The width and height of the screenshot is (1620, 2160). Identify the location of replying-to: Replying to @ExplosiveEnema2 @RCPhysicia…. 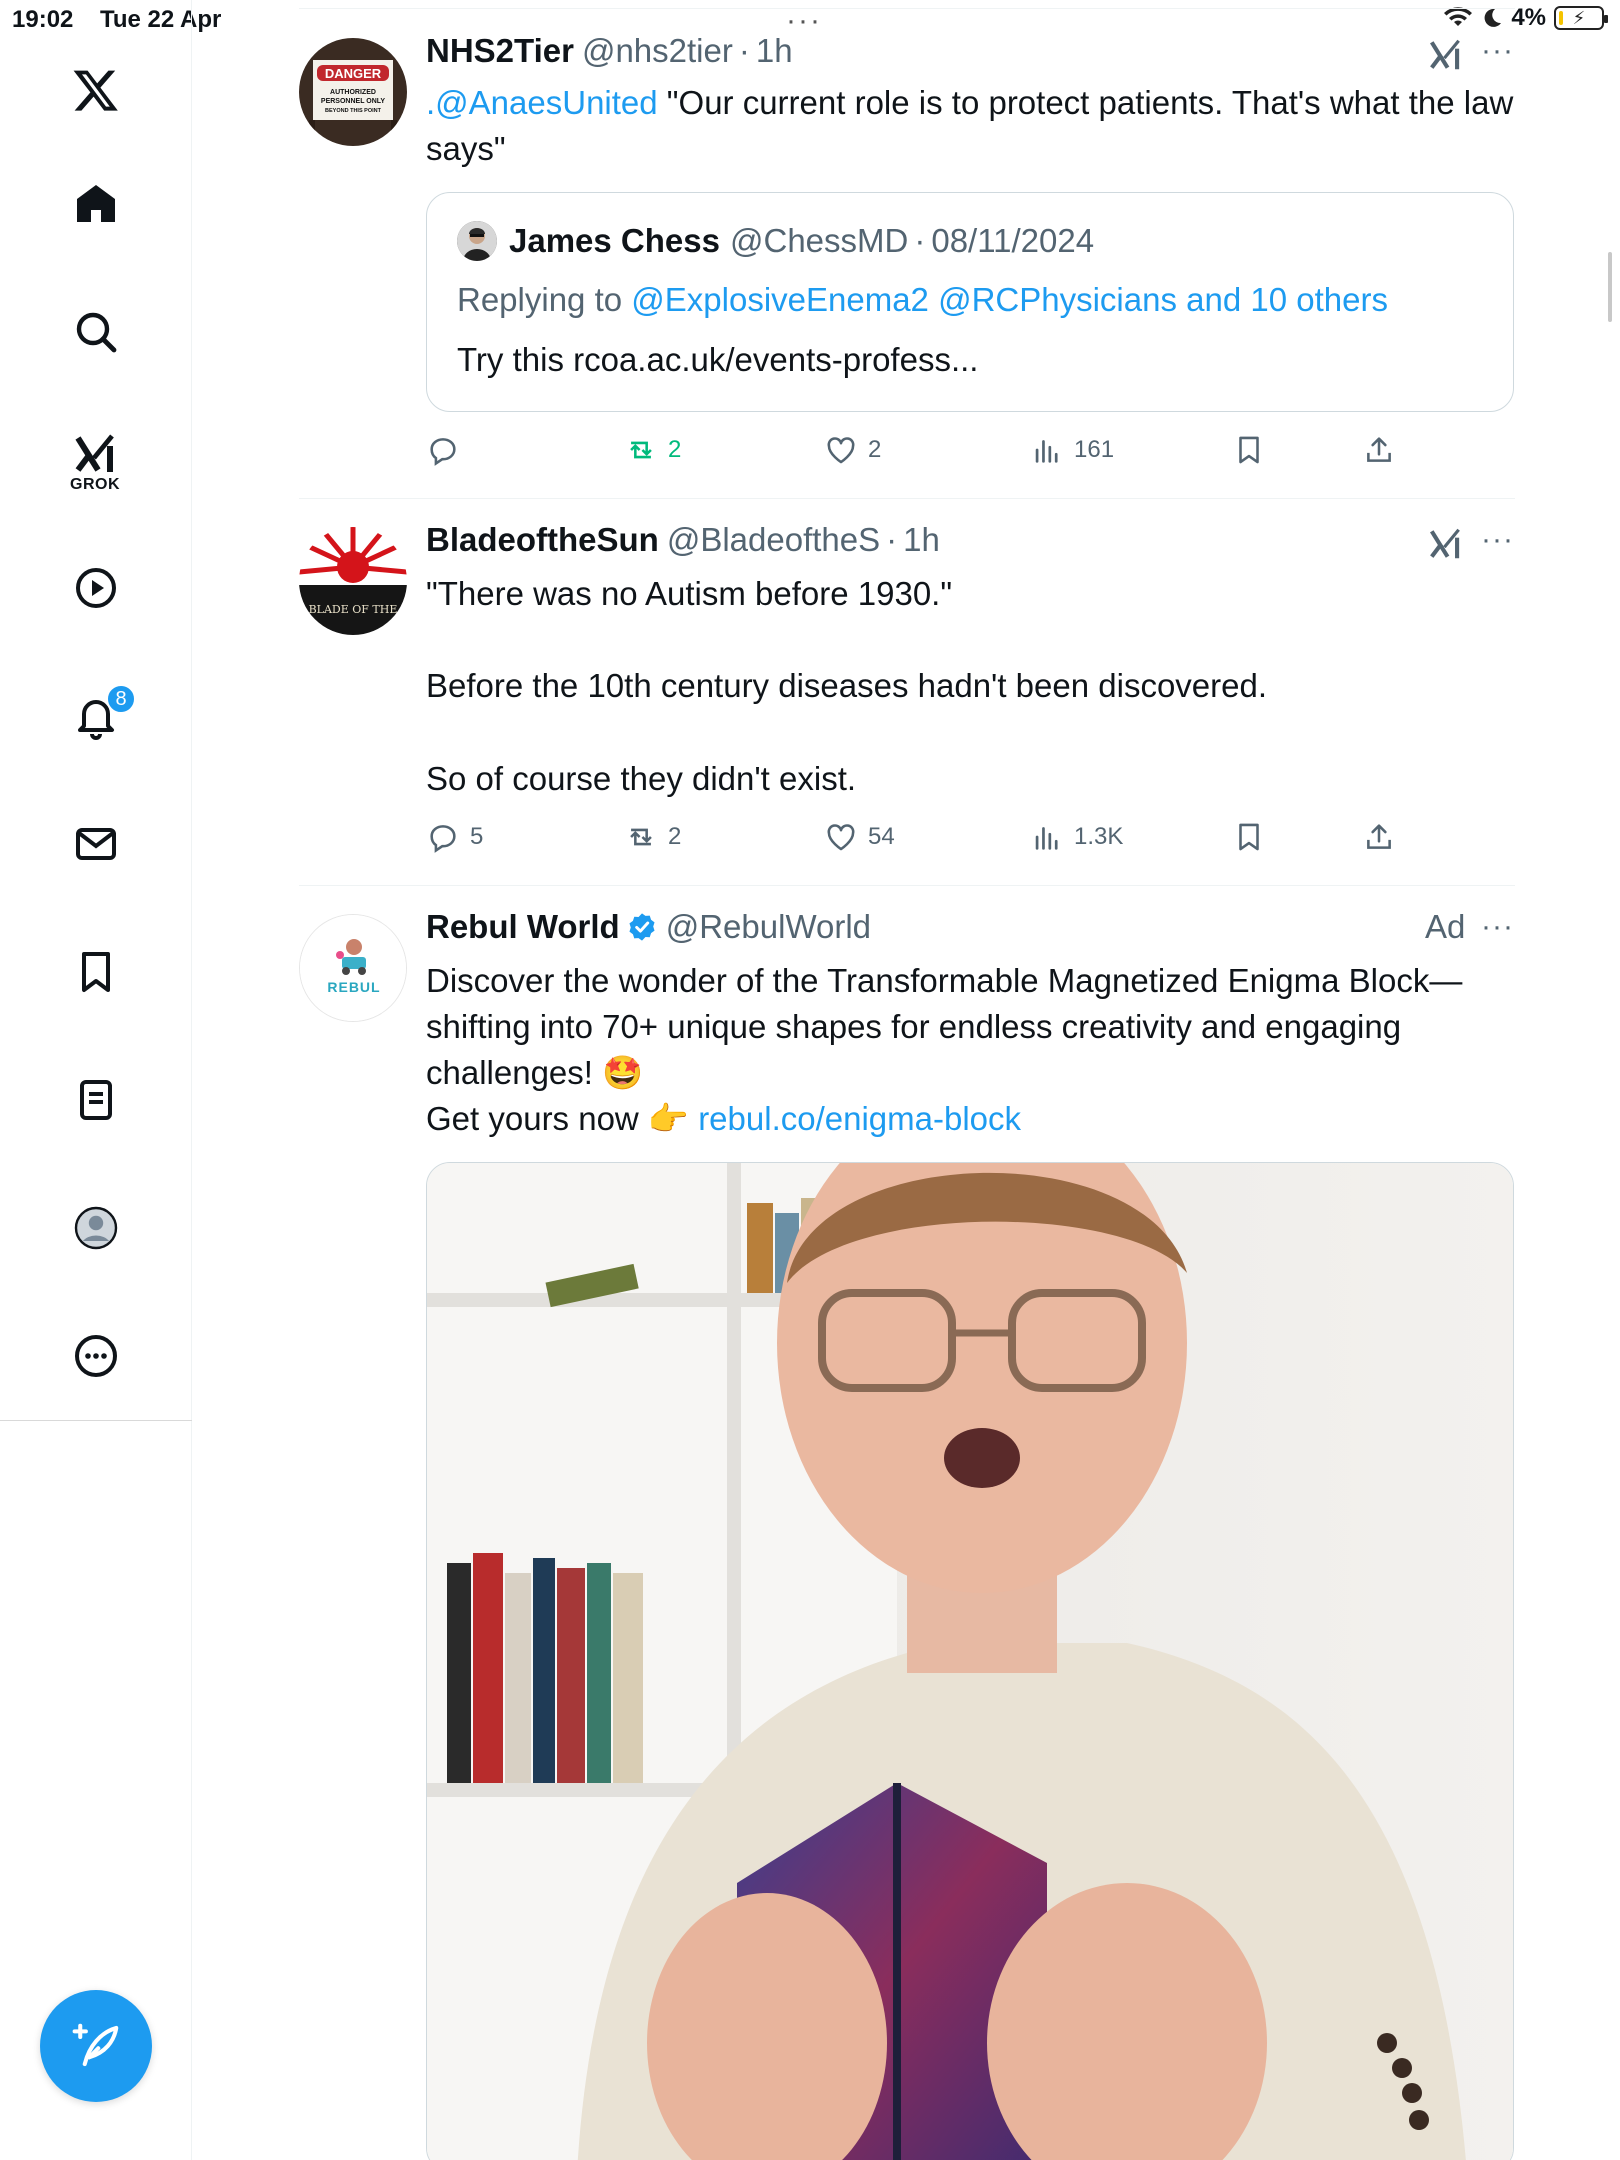
(922, 300).